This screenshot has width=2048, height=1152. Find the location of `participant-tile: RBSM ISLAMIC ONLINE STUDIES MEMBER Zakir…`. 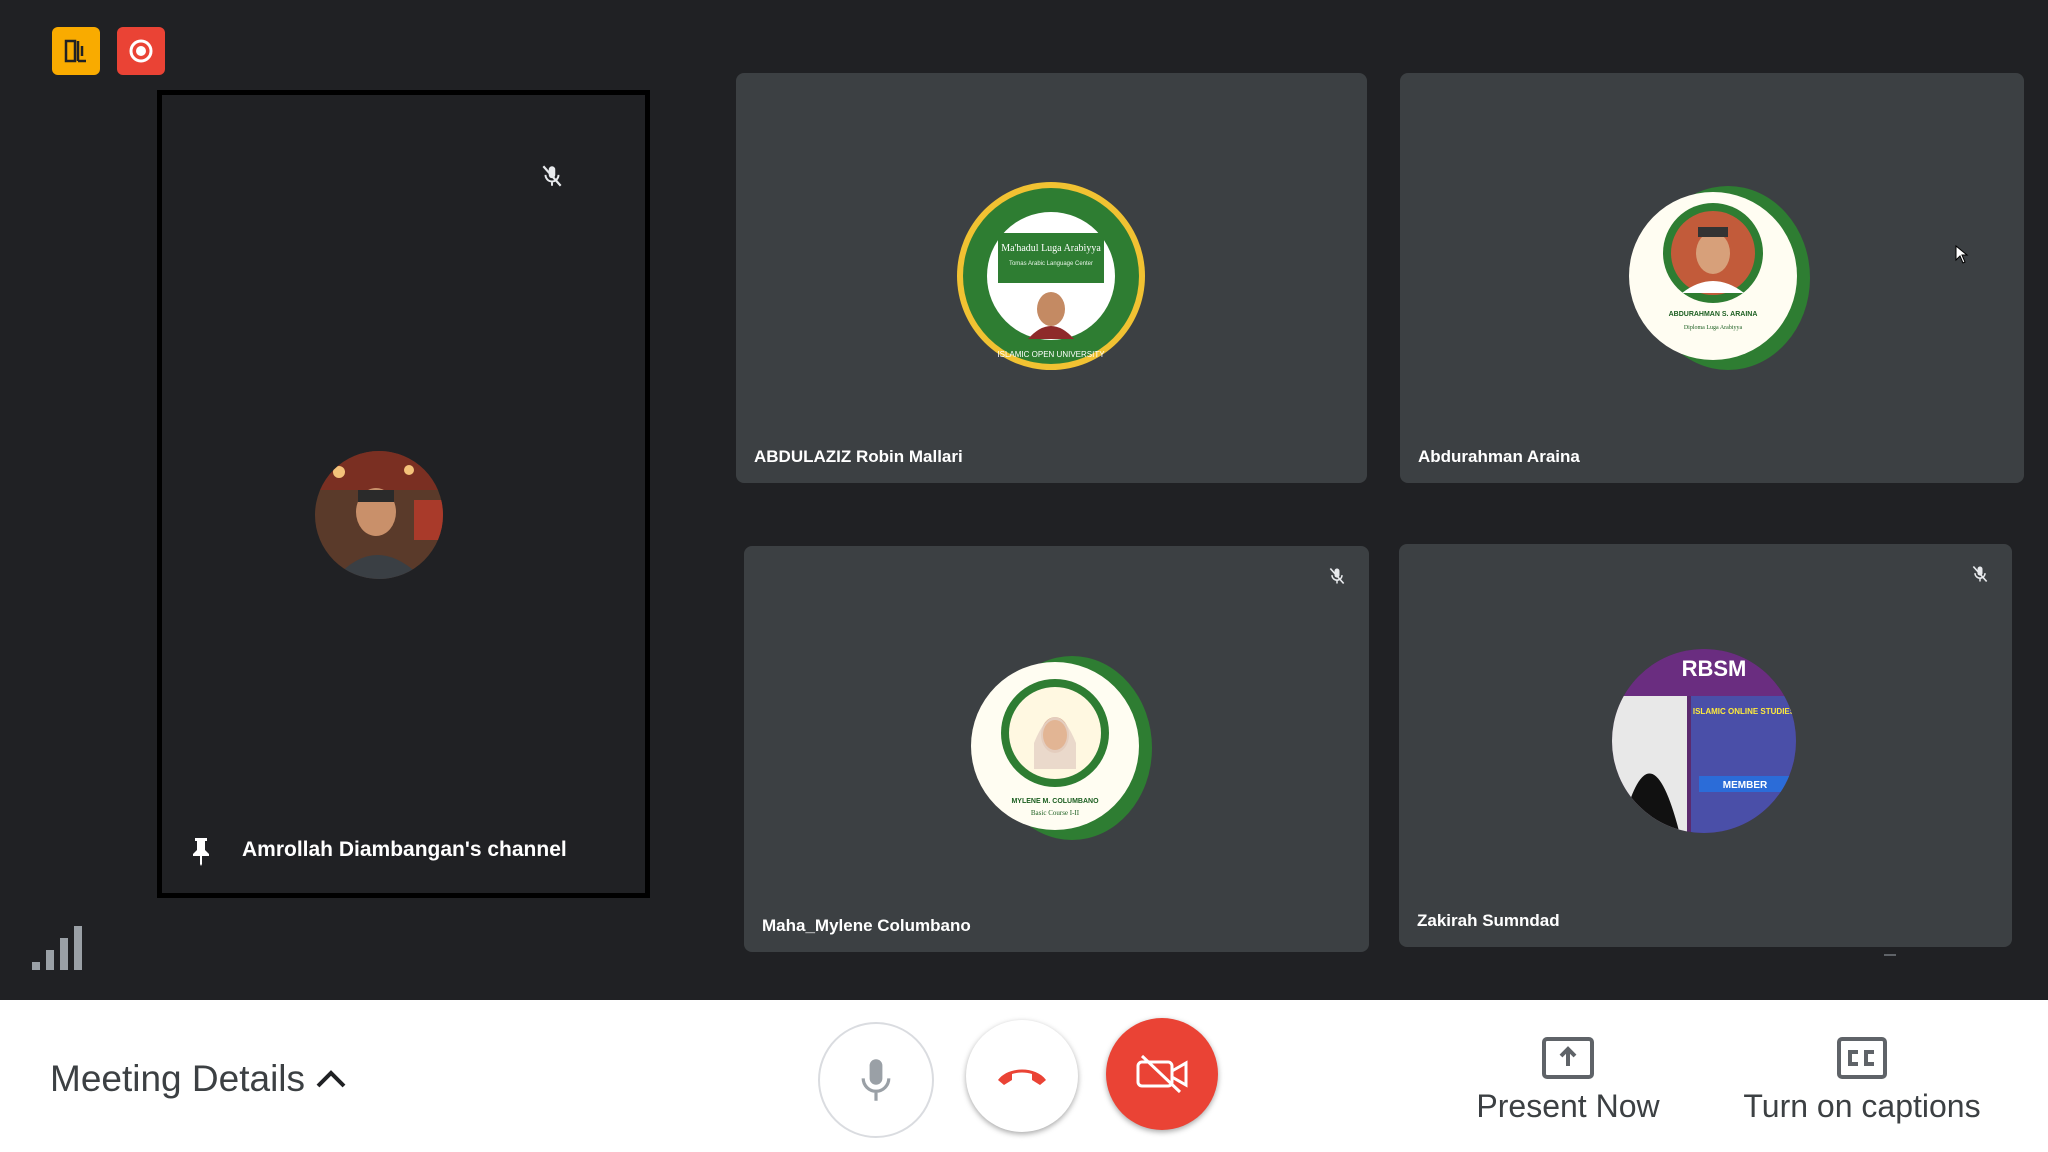

participant-tile: RBSM ISLAMIC ONLINE STUDIES MEMBER Zakir… is located at coordinates (1705, 745).